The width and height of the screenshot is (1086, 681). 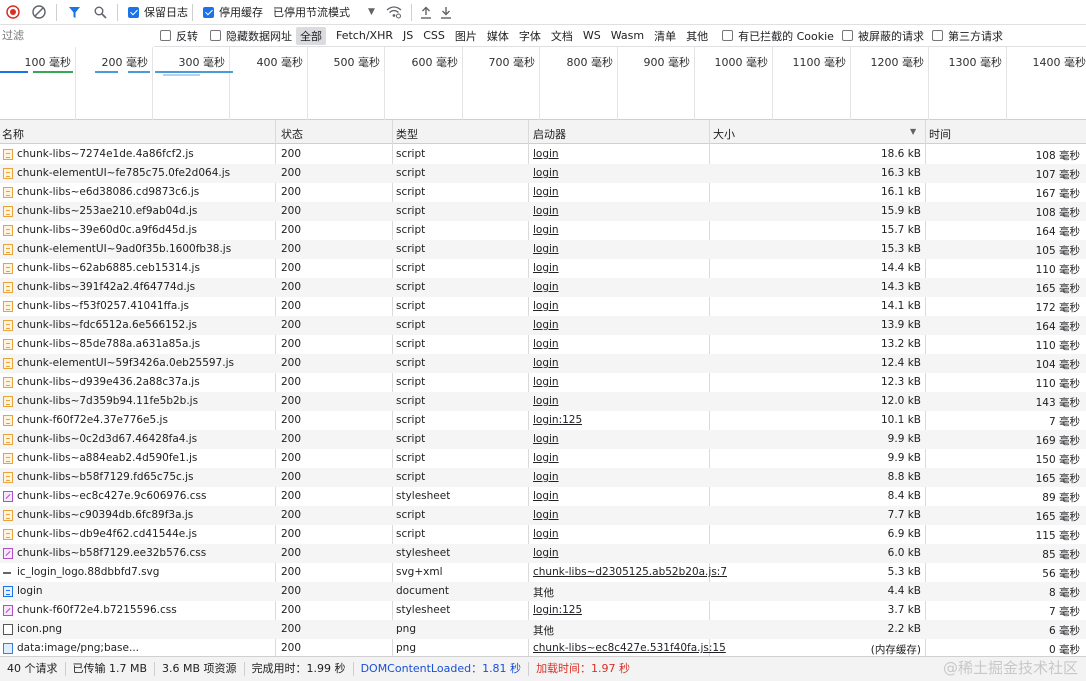 I want to click on request-initiator: chunk-libs~ec8c427e.531f40fa.js:15, so click(x=629, y=648).